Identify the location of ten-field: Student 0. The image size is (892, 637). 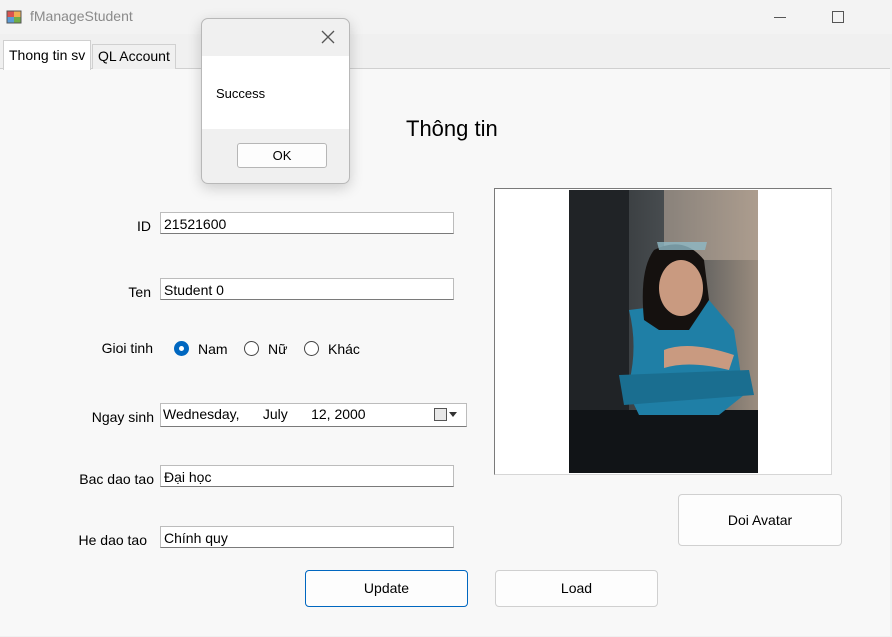
(307, 289).